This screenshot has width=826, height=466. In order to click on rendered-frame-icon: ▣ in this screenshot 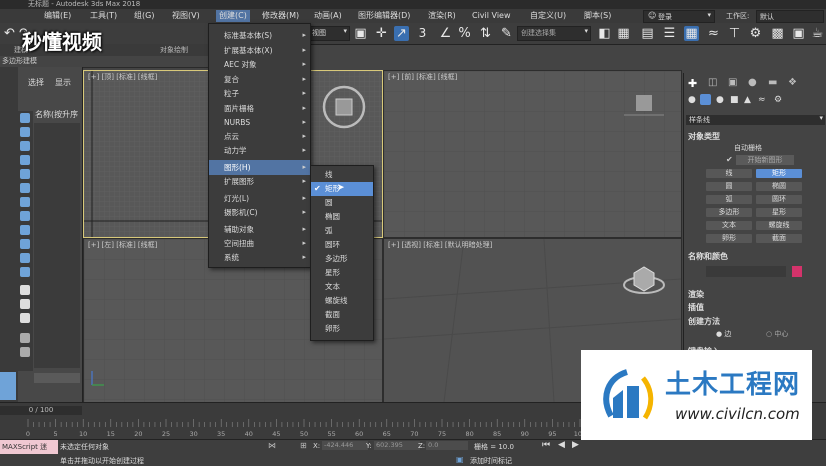, I will do `click(798, 33)`.